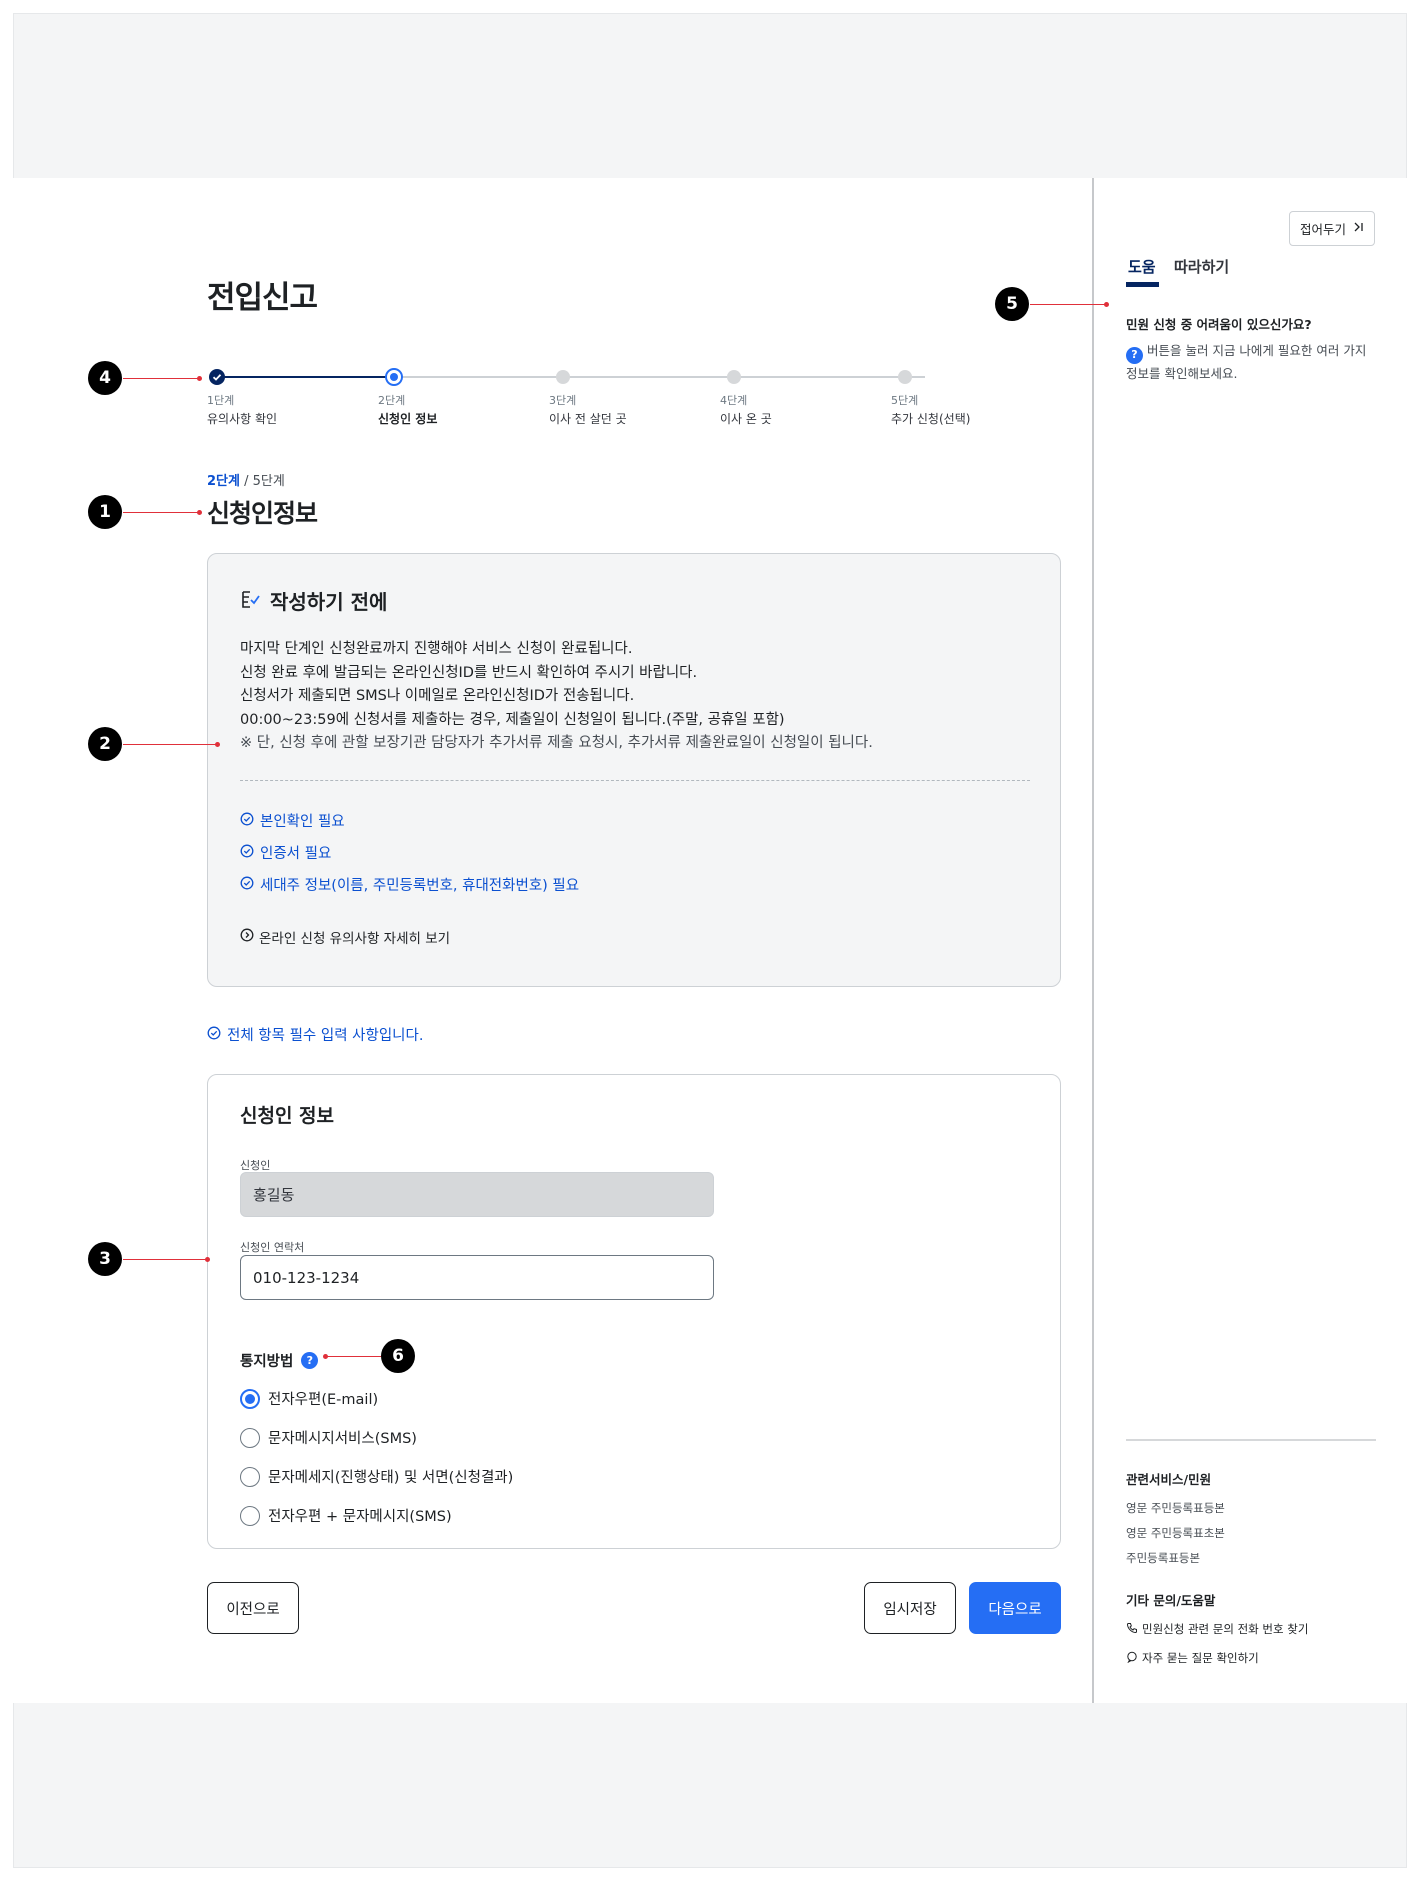 The width and height of the screenshot is (1419, 1881). Describe the element at coordinates (563, 377) in the screenshot. I see `step-3-dot` at that location.